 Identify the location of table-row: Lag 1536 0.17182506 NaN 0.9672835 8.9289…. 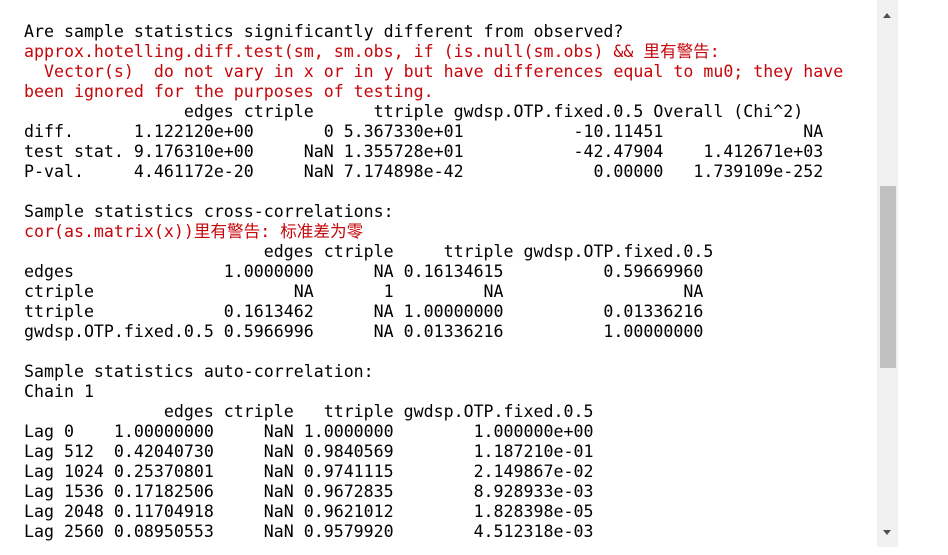
(309, 491).